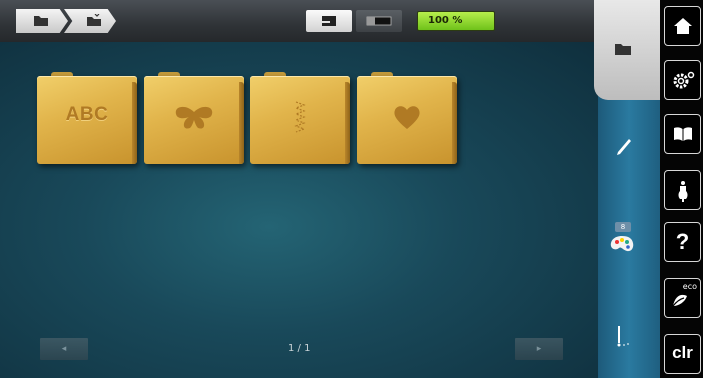 This screenshot has height=378, width=703. What do you see at coordinates (682, 298) in the screenshot?
I see `eco-button: eco` at bounding box center [682, 298].